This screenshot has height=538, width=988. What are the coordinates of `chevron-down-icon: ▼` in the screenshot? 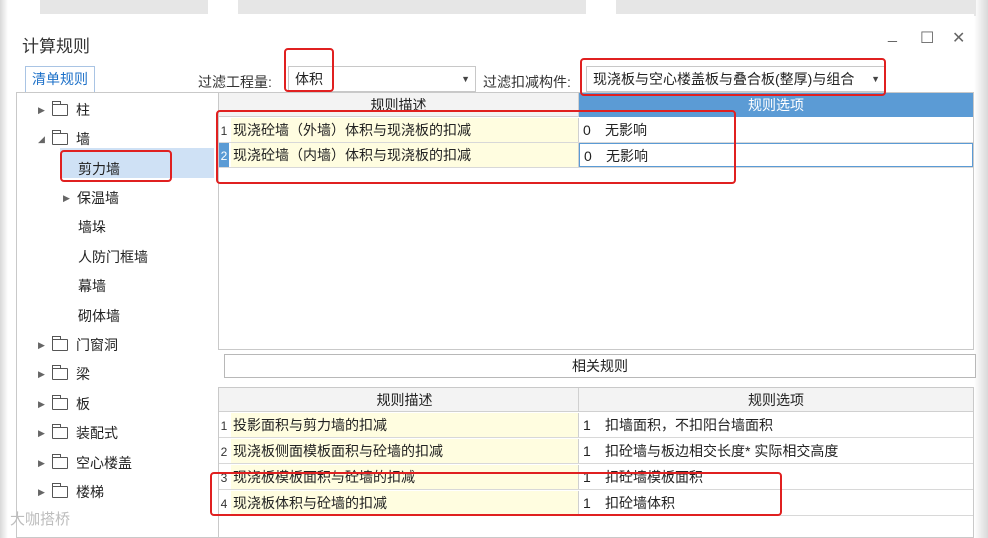 It's located at (465, 79).